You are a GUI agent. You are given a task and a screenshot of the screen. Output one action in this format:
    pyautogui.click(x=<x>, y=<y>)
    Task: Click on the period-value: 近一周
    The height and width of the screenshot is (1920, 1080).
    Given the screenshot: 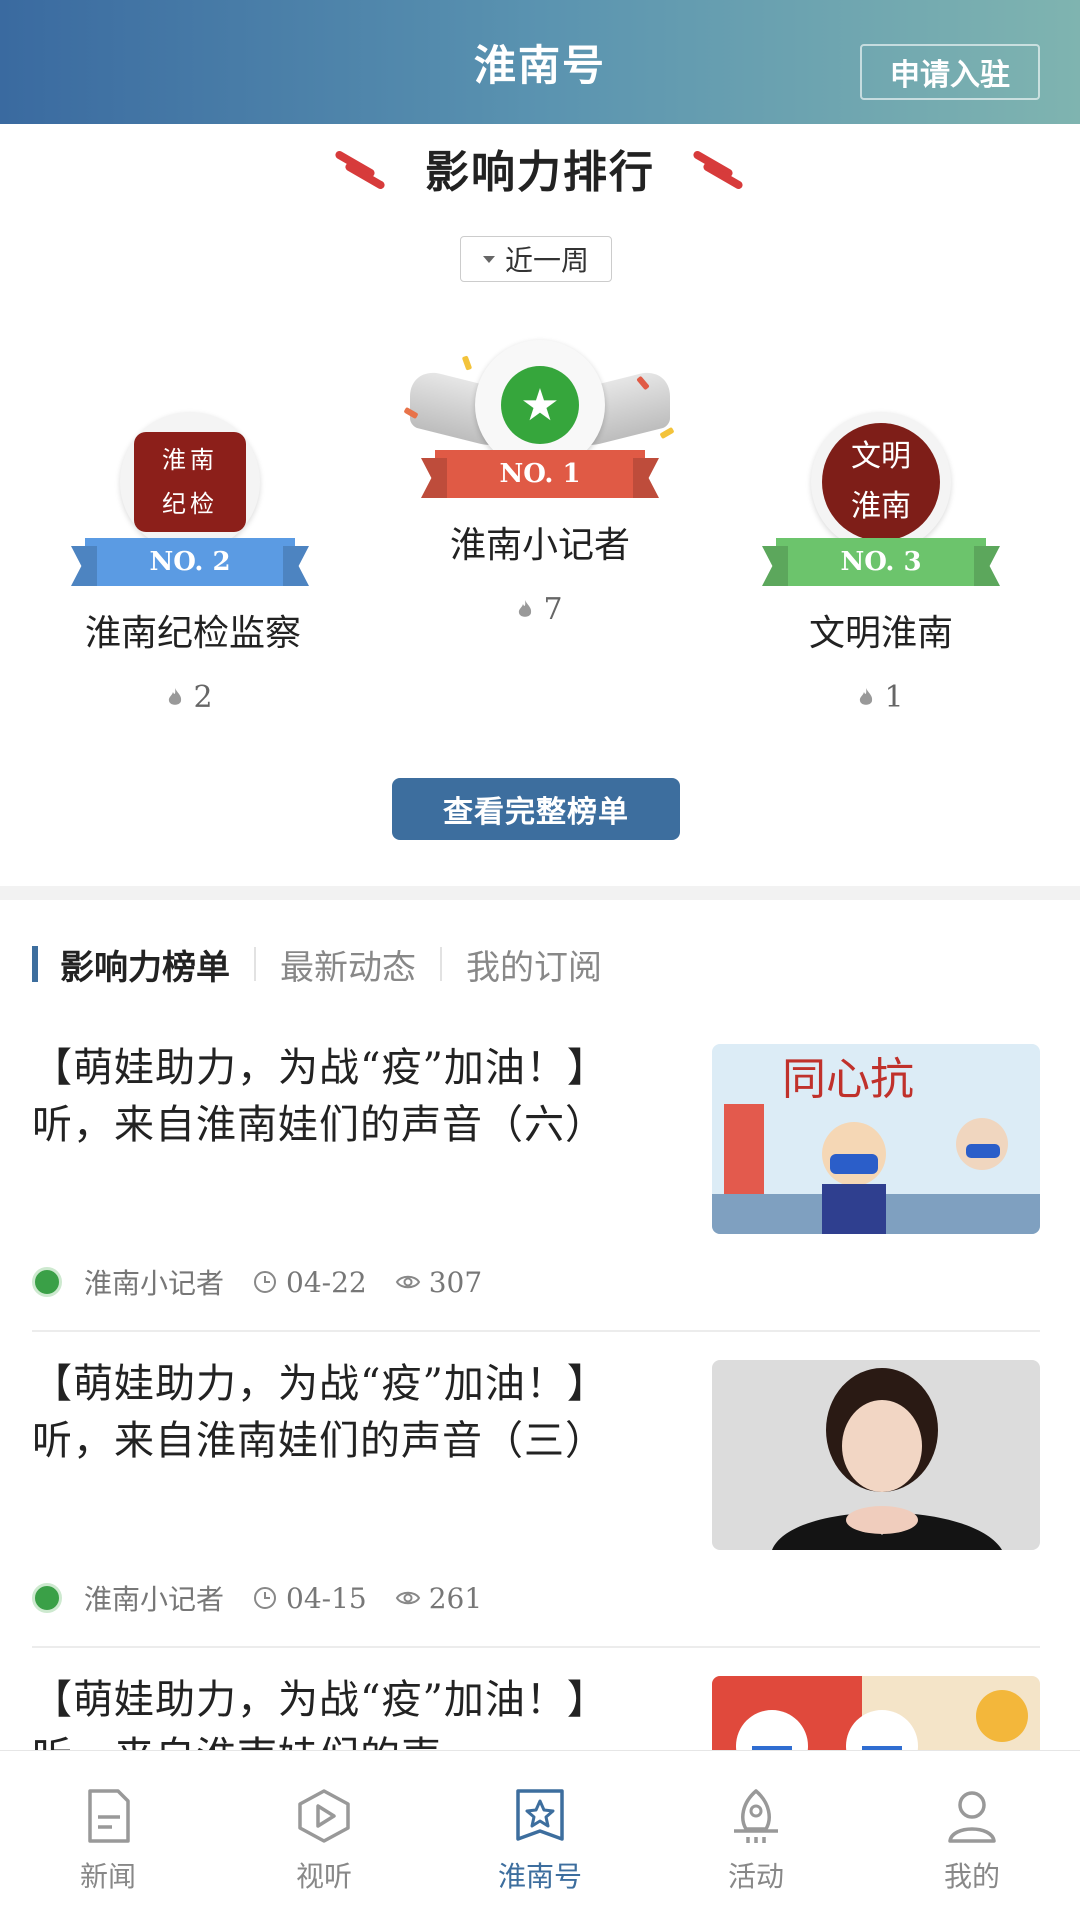 What is the action you would take?
    pyautogui.click(x=546, y=260)
    